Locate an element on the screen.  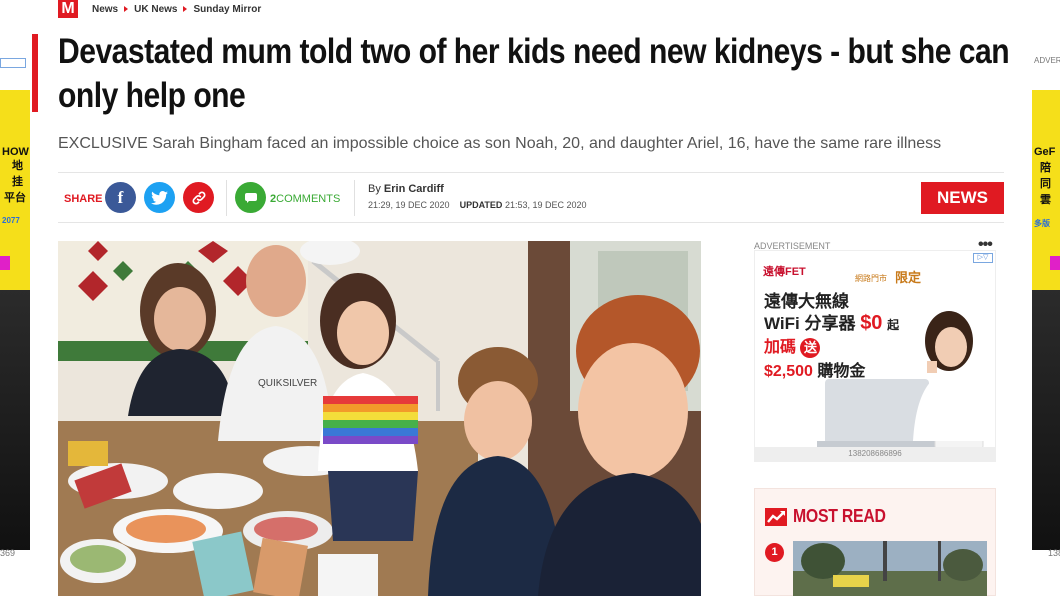
ad-line-3: 加碼 送 is located at coordinates (792, 345).